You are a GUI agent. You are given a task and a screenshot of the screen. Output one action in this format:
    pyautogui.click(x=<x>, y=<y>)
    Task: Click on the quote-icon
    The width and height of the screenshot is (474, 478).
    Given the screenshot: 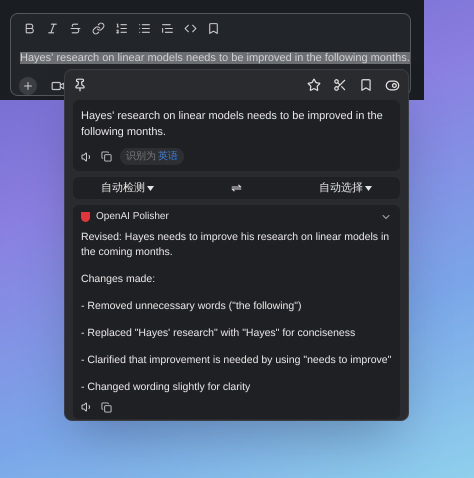 What is the action you would take?
    pyautogui.click(x=167, y=28)
    